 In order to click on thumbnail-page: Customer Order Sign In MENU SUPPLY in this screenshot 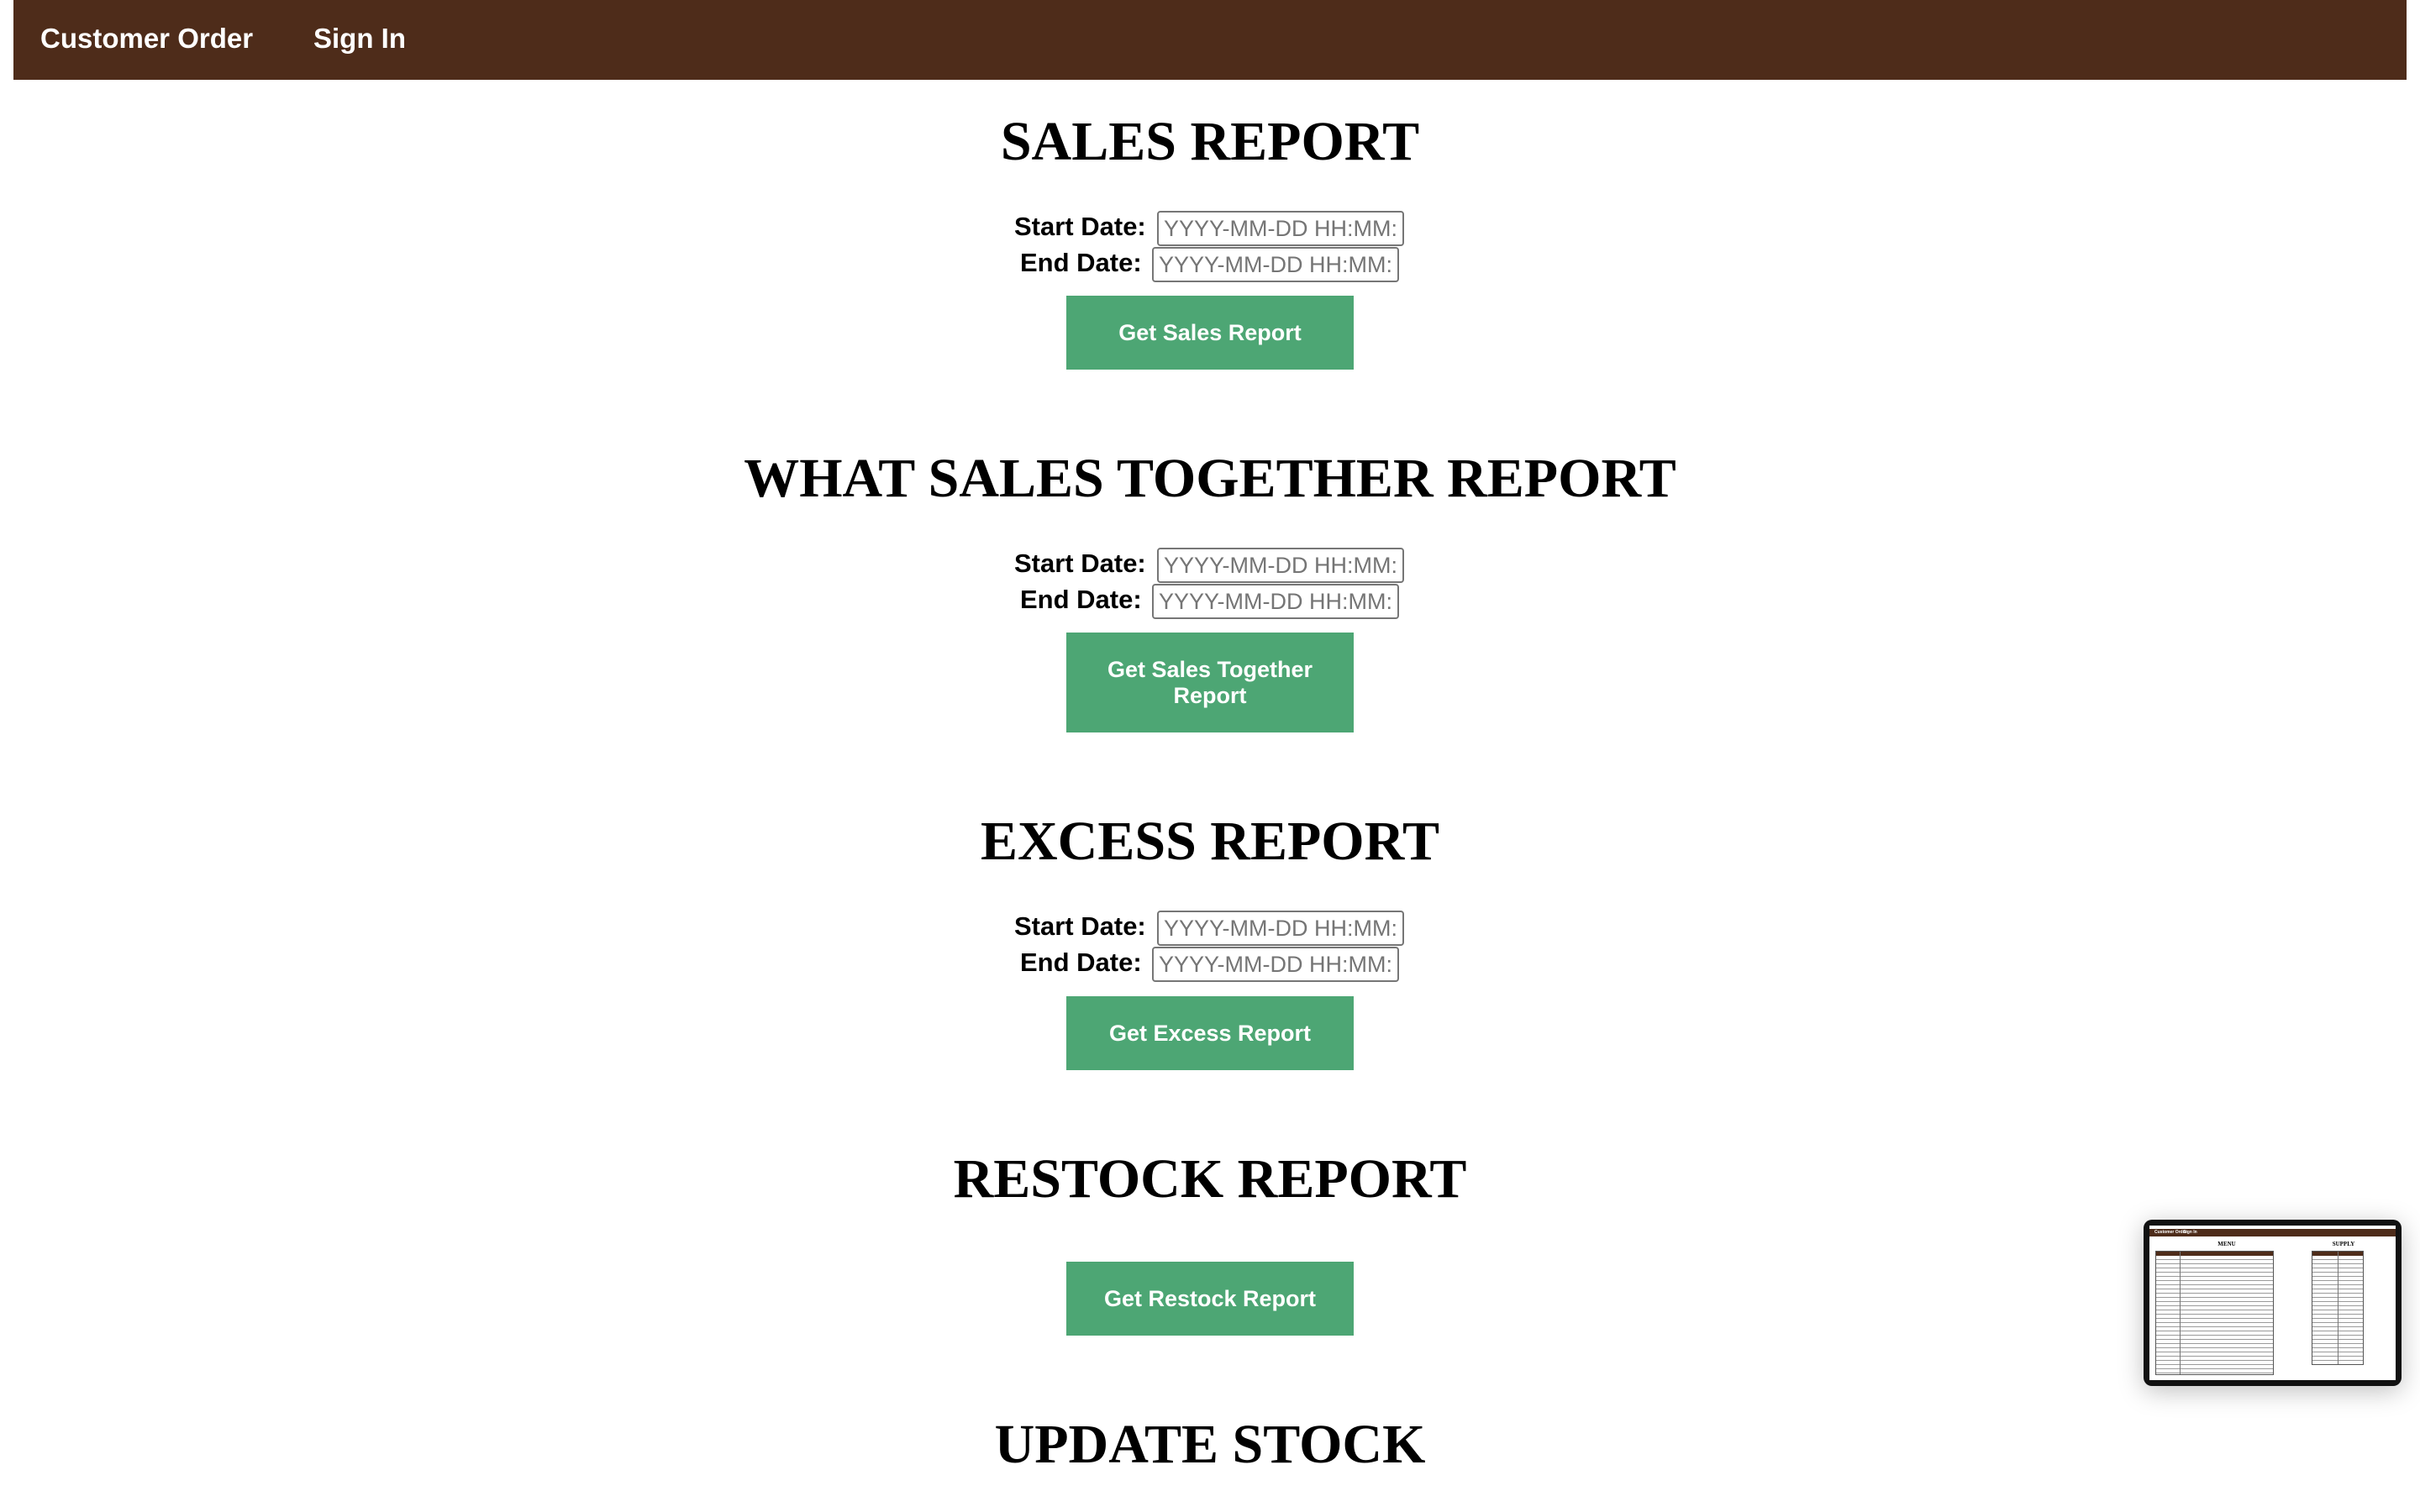, I will do `click(2272, 1303)`.